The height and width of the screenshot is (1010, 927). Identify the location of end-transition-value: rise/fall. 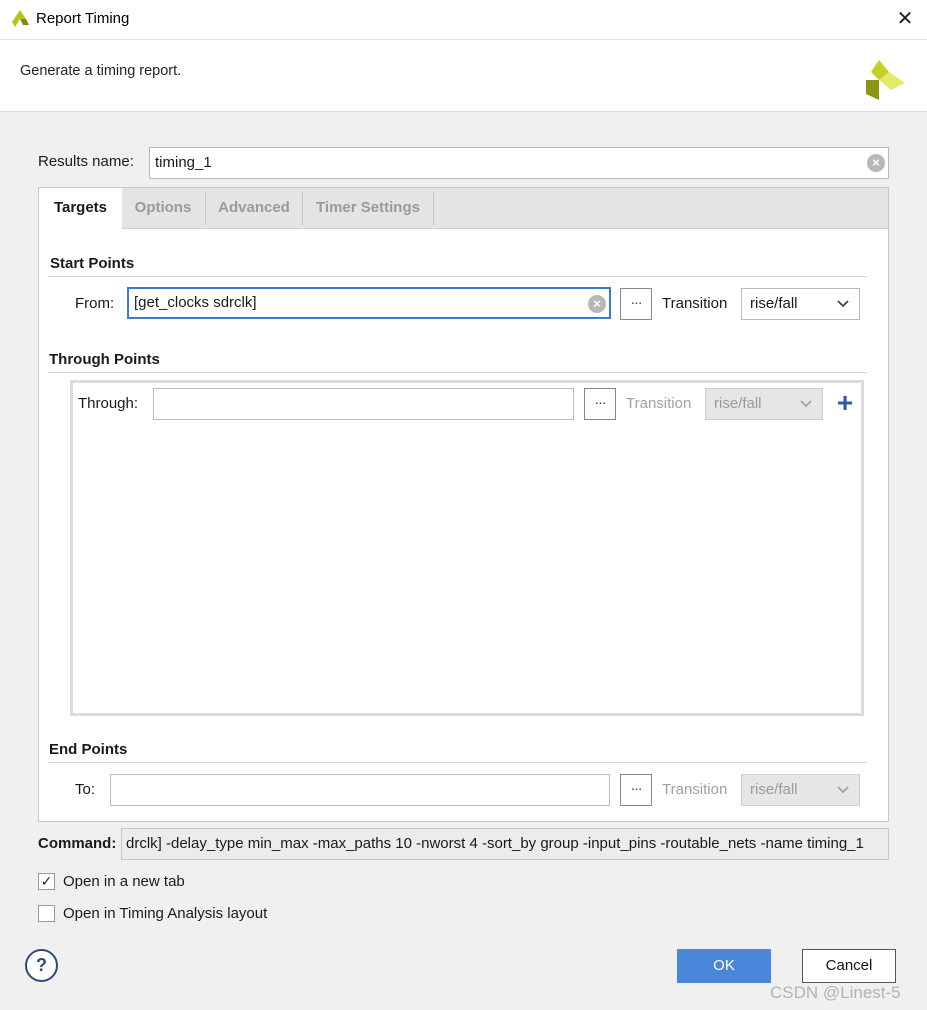
(774, 789).